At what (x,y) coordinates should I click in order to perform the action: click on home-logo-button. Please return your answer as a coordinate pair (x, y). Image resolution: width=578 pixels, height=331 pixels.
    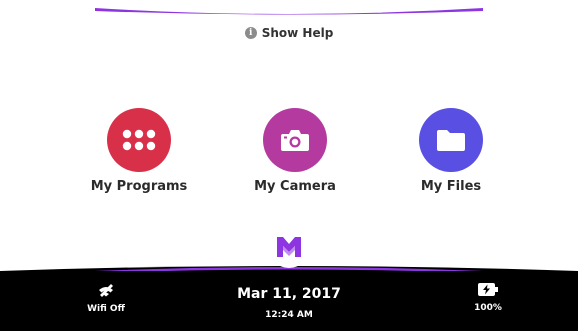
    Looking at the image, I should click on (289, 247).